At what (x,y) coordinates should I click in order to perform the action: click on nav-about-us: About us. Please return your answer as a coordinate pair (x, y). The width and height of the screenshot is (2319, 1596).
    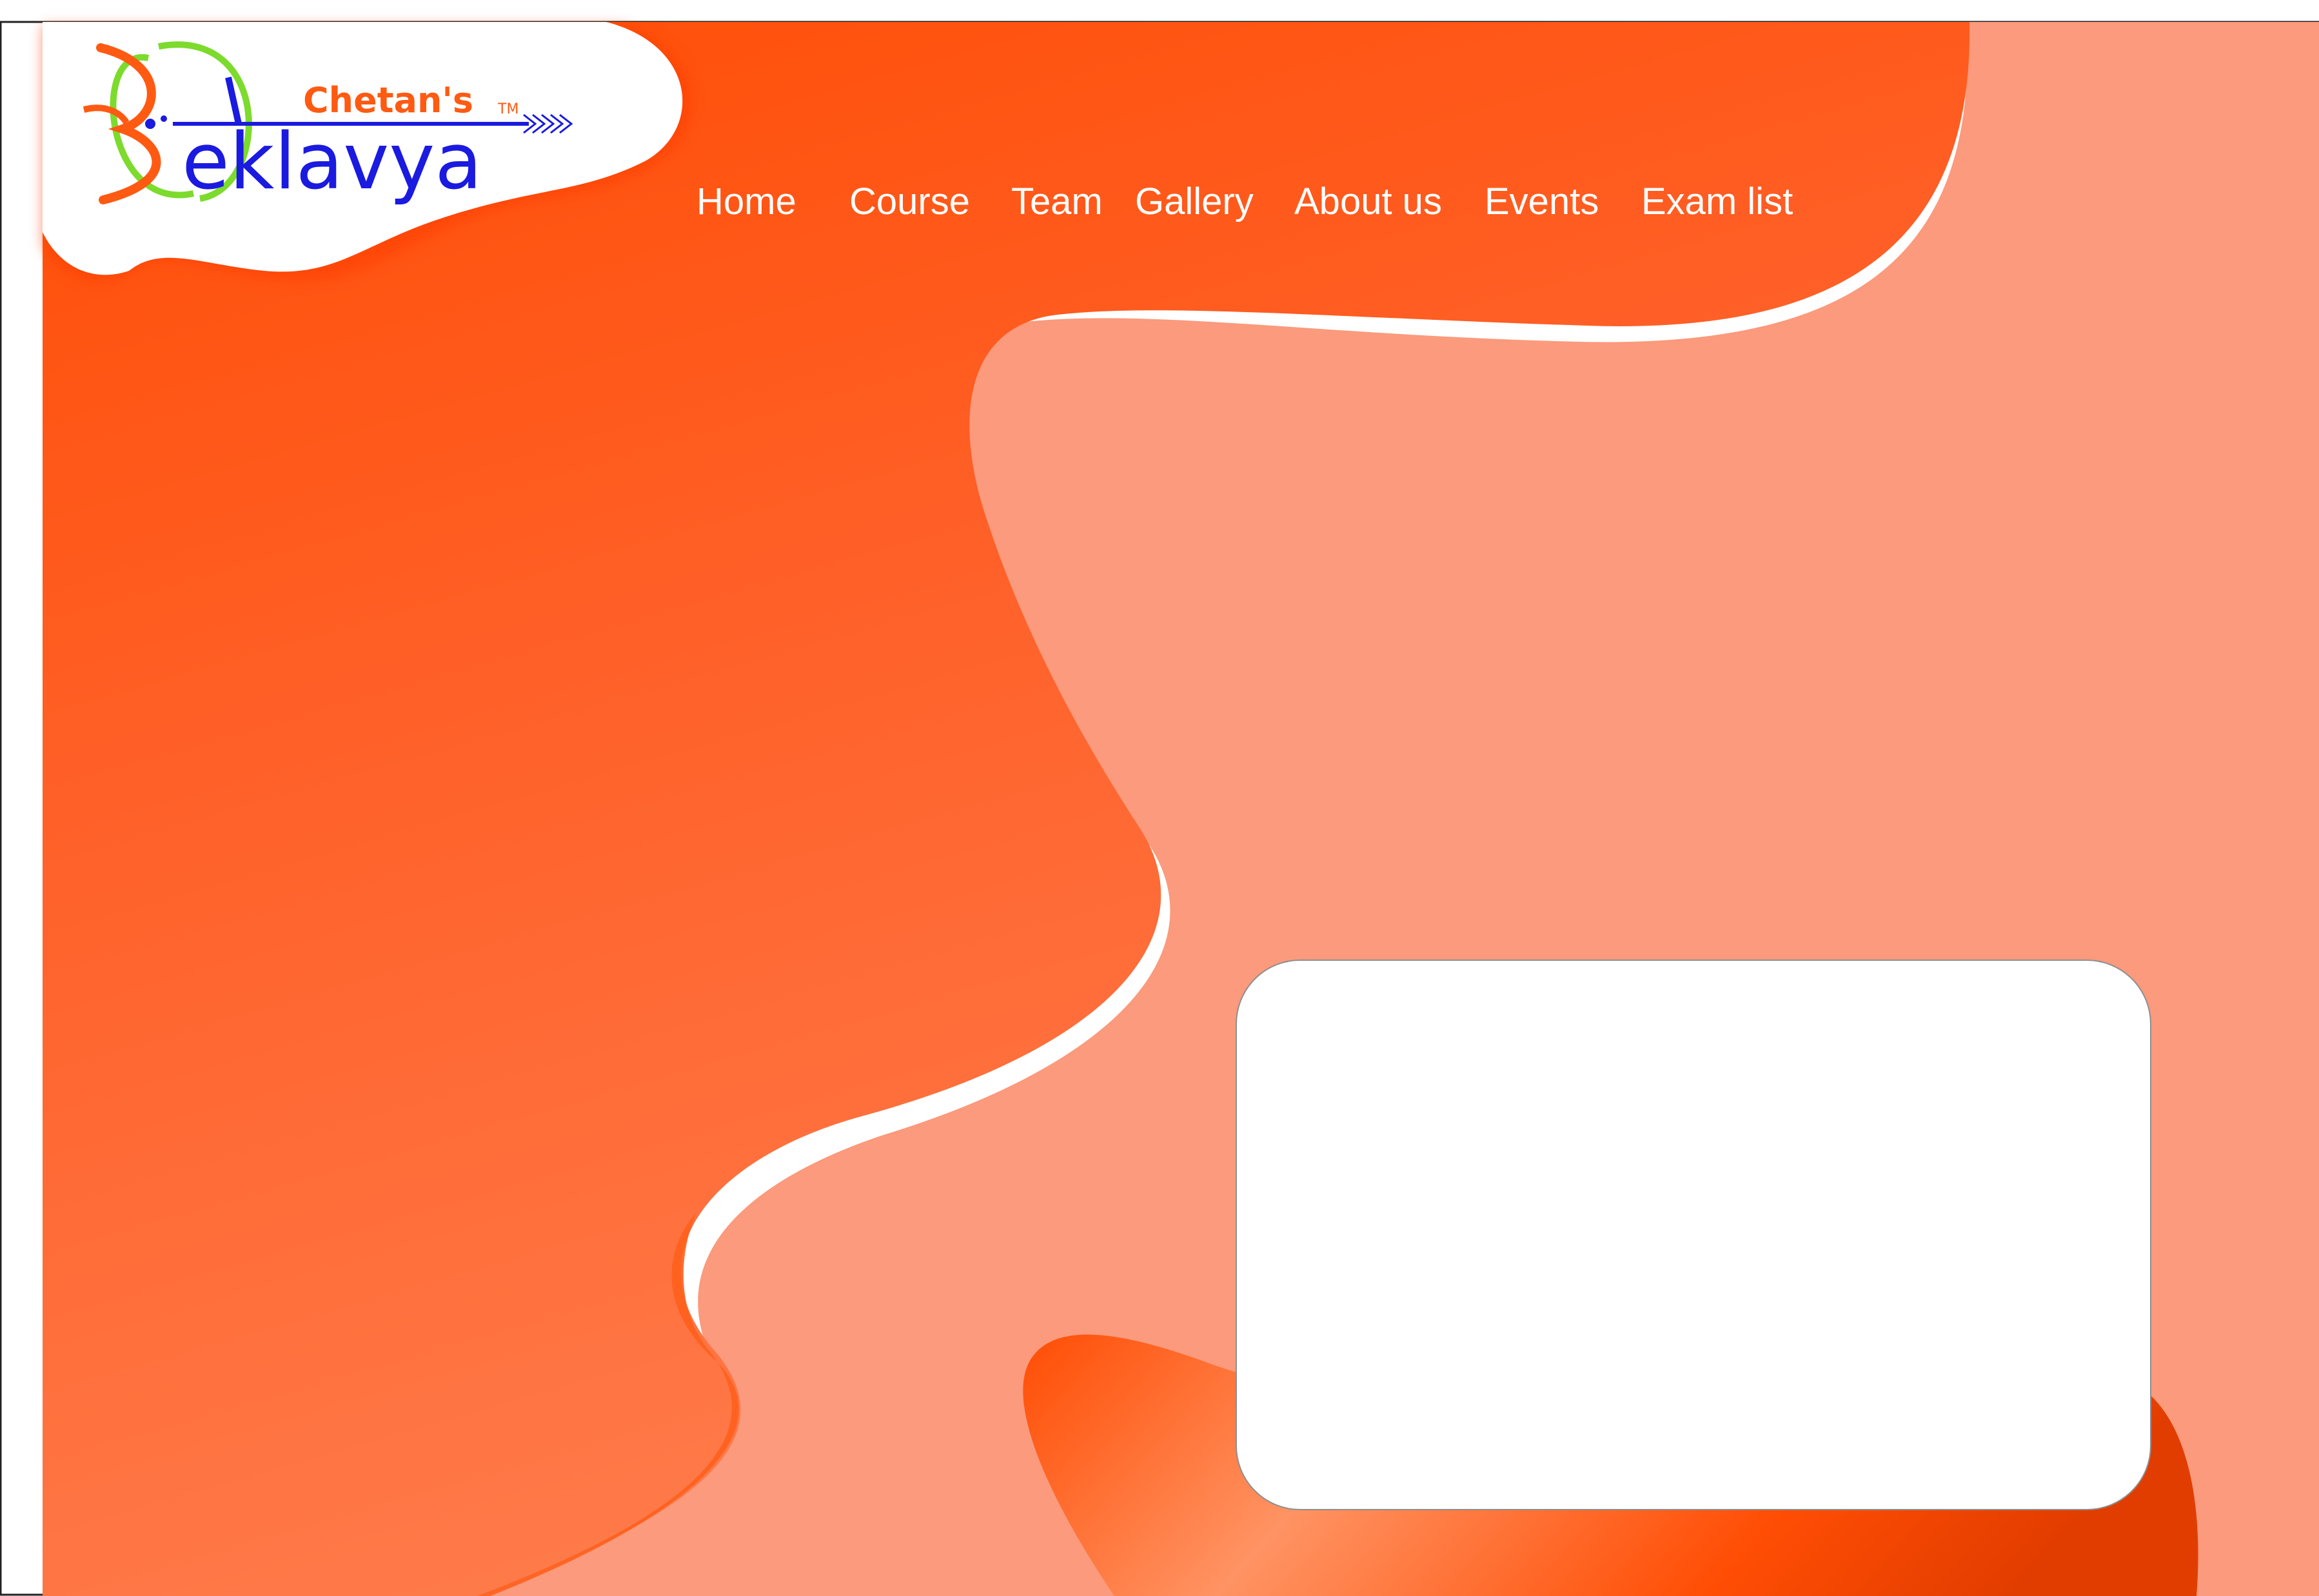
    Looking at the image, I should click on (1368, 202).